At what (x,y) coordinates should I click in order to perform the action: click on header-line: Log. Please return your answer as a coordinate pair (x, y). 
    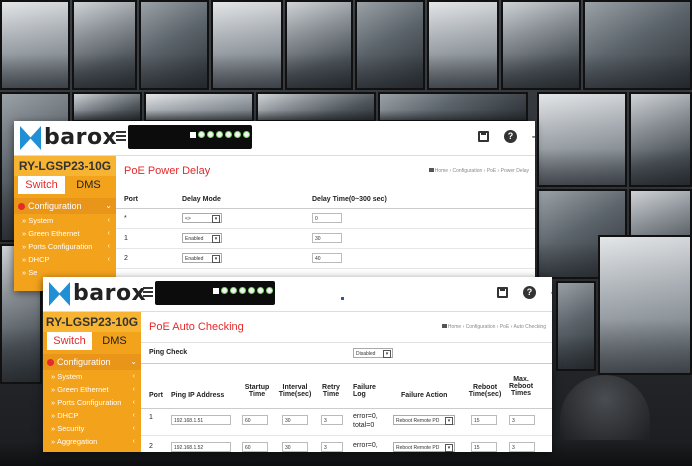
    Looking at the image, I should click on (359, 394).